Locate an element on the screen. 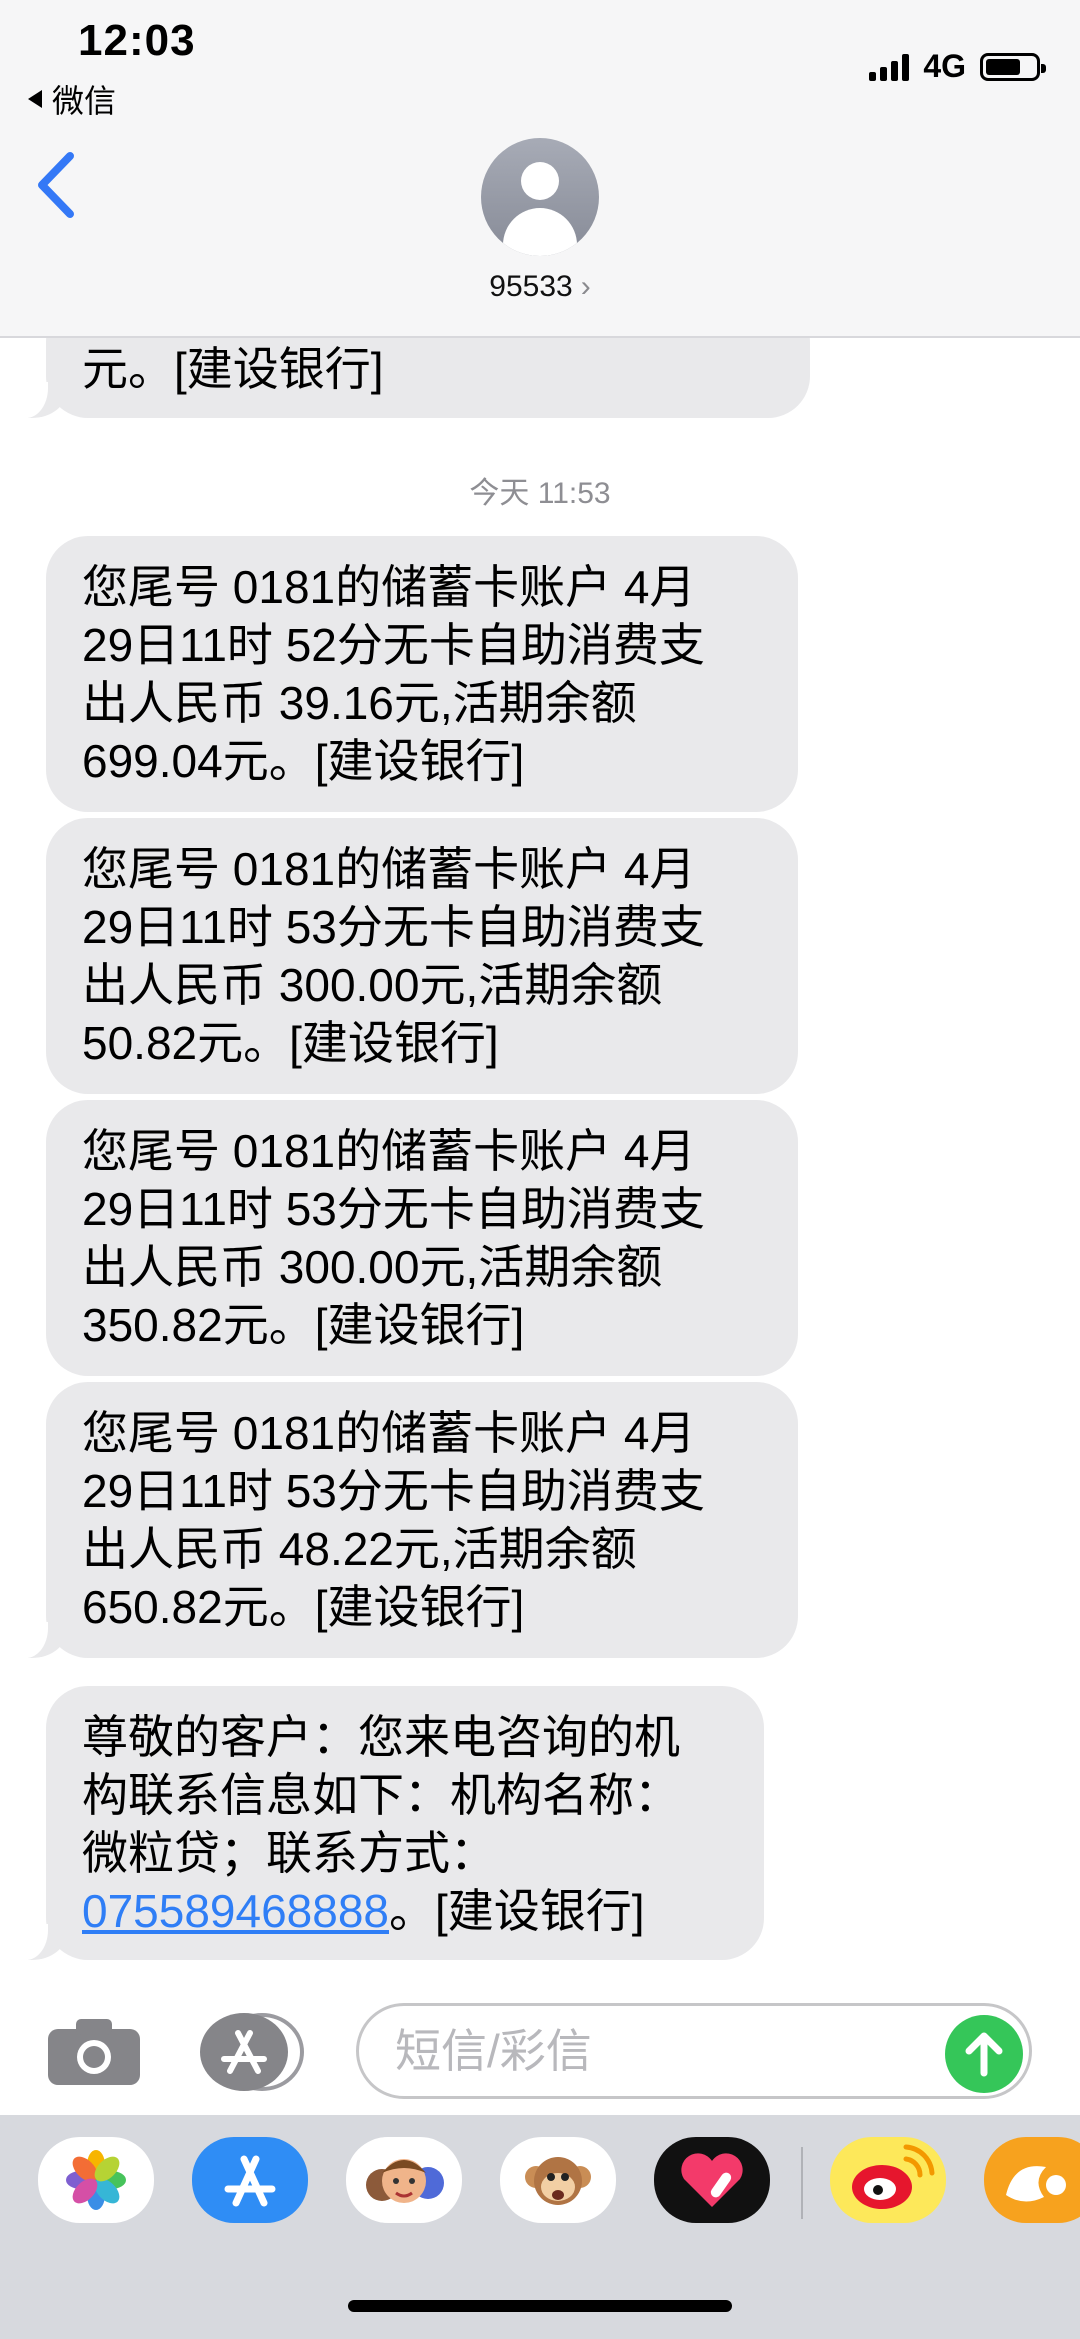 This screenshot has width=1080, height=2339. arrow-up-icon is located at coordinates (984, 2054).